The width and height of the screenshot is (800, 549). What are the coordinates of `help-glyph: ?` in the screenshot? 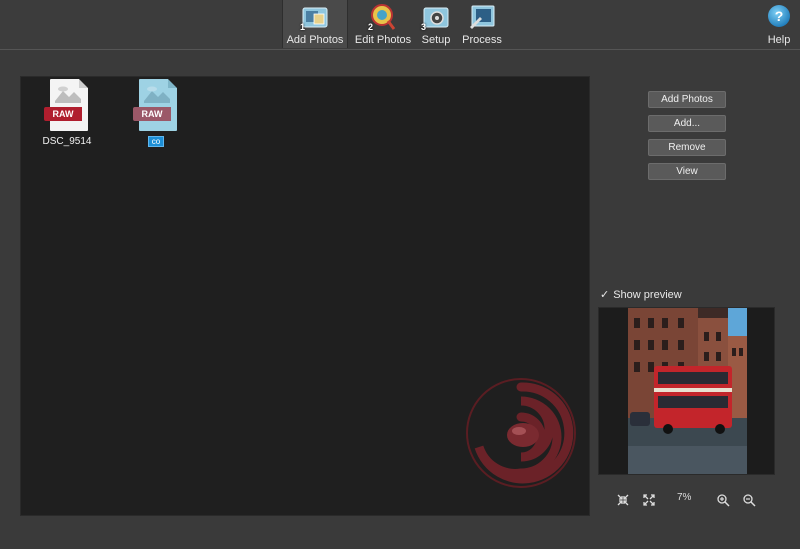 It's located at (779, 16).